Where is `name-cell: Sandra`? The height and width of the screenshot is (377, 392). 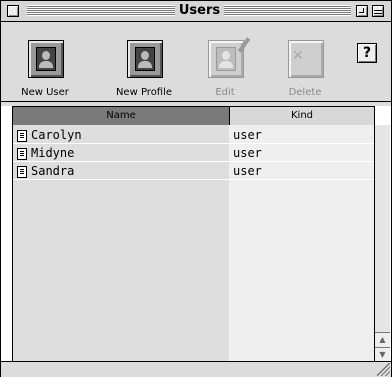 name-cell: Sandra is located at coordinates (121, 171).